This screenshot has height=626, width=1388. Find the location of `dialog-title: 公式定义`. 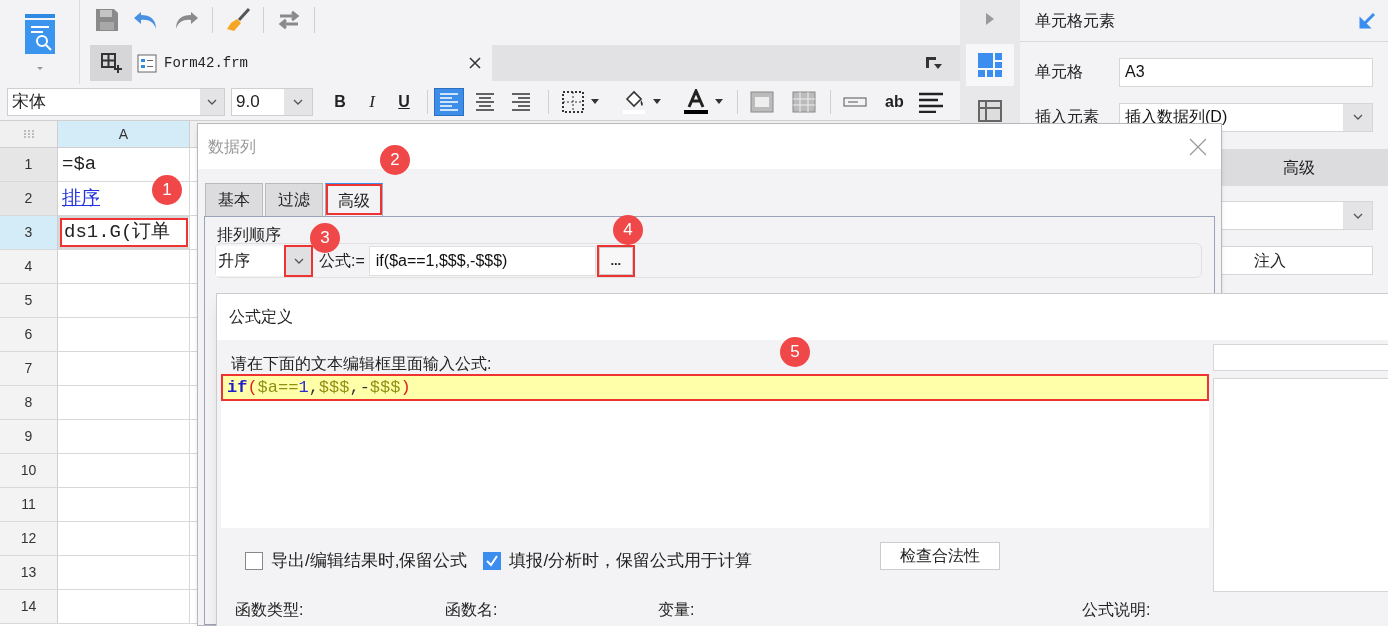

dialog-title: 公式定义 is located at coordinates (261, 317).